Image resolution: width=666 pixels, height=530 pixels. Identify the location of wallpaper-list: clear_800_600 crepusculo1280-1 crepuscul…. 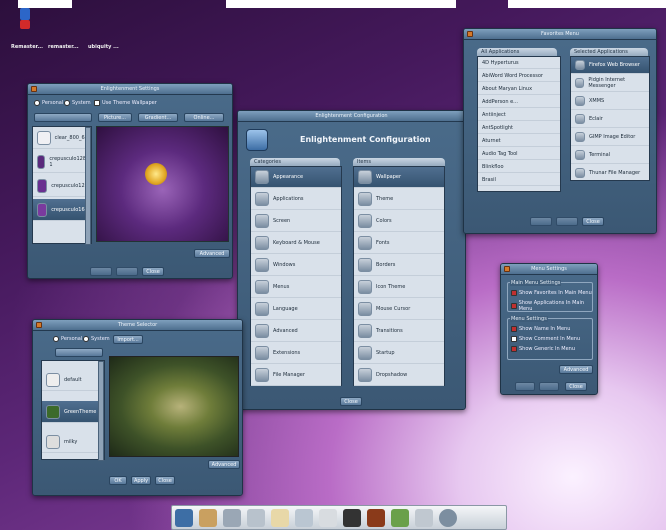
(62, 185).